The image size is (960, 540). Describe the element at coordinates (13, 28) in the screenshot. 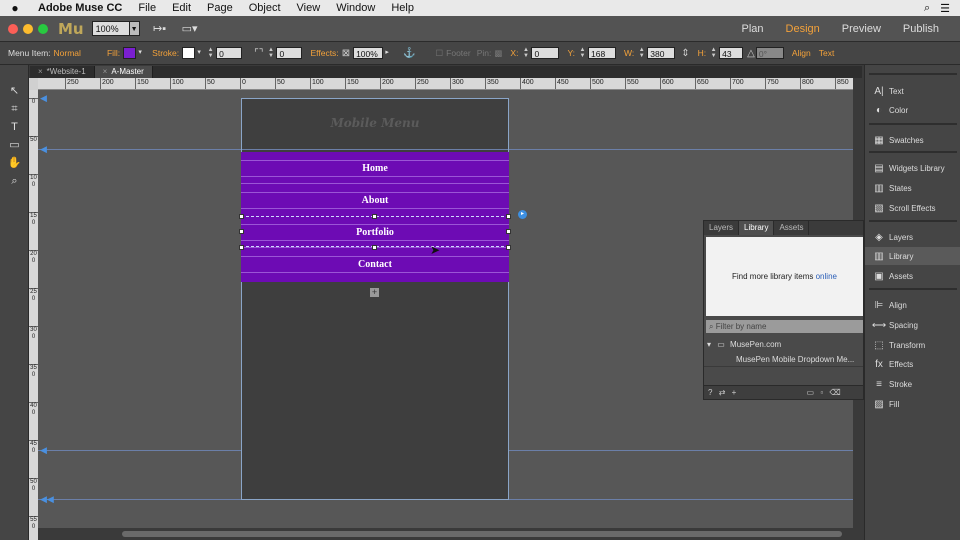

I see `close-window-button` at that location.